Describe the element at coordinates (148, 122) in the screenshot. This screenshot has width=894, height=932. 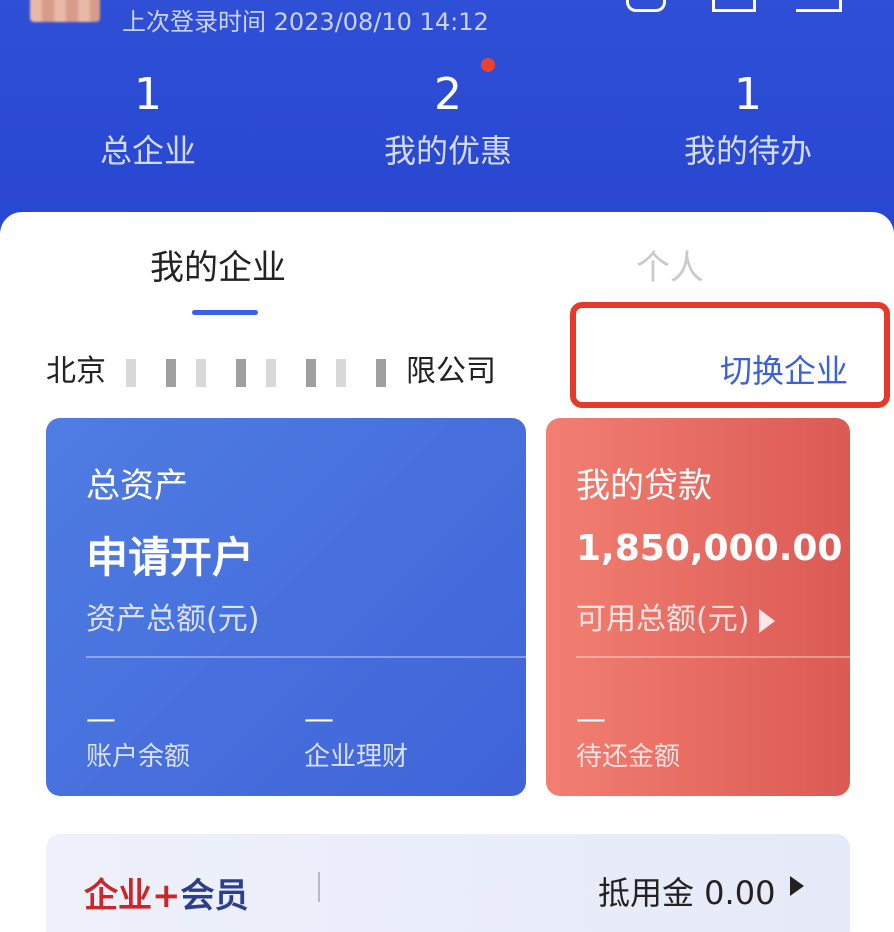
I see `stat-enterprise: 1 总企业` at that location.